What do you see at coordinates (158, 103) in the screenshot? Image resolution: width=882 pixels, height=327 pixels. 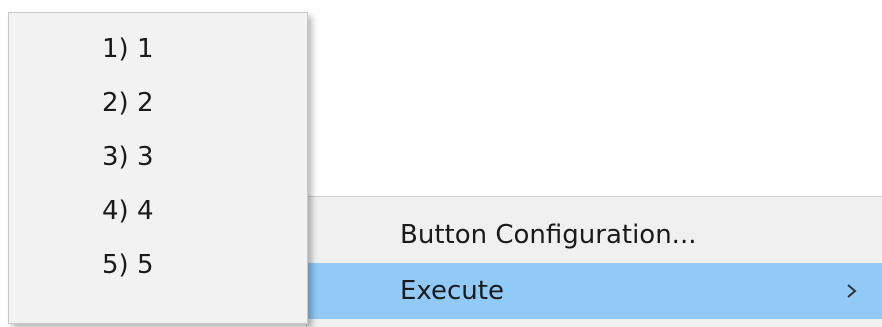 I see `submenu-item-2: 2) 2` at bounding box center [158, 103].